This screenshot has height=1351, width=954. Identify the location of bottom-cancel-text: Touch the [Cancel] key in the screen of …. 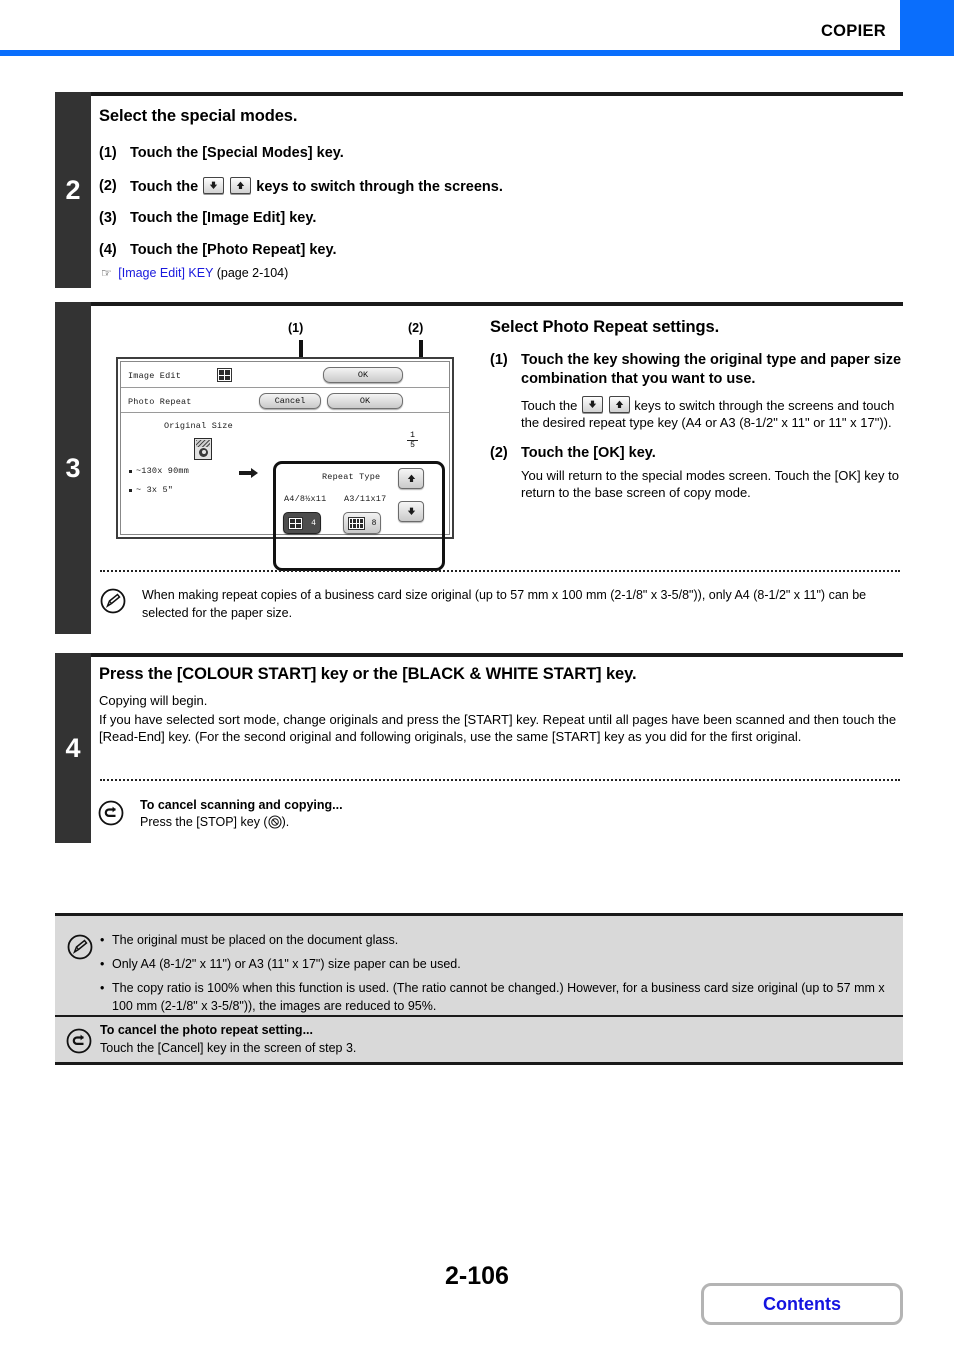
(228, 1048).